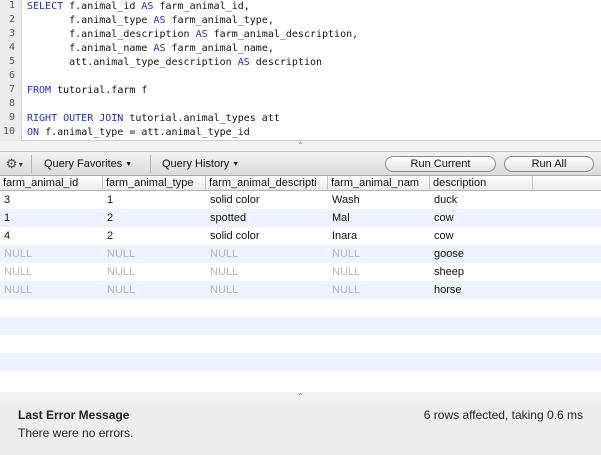  What do you see at coordinates (283, 34) in the screenshot?
I see `sql-text: farm_animal_description,` at bounding box center [283, 34].